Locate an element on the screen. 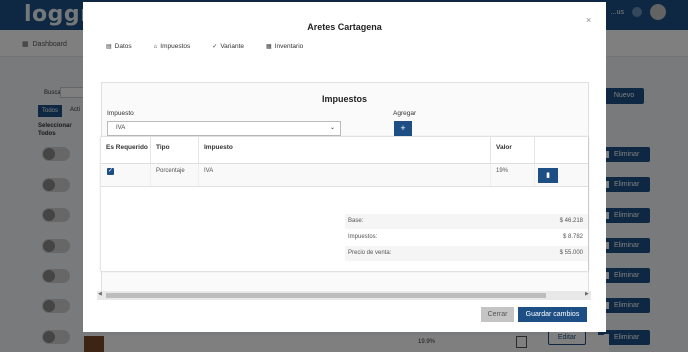  tax-select: IVA ⌄ is located at coordinates (224, 128).